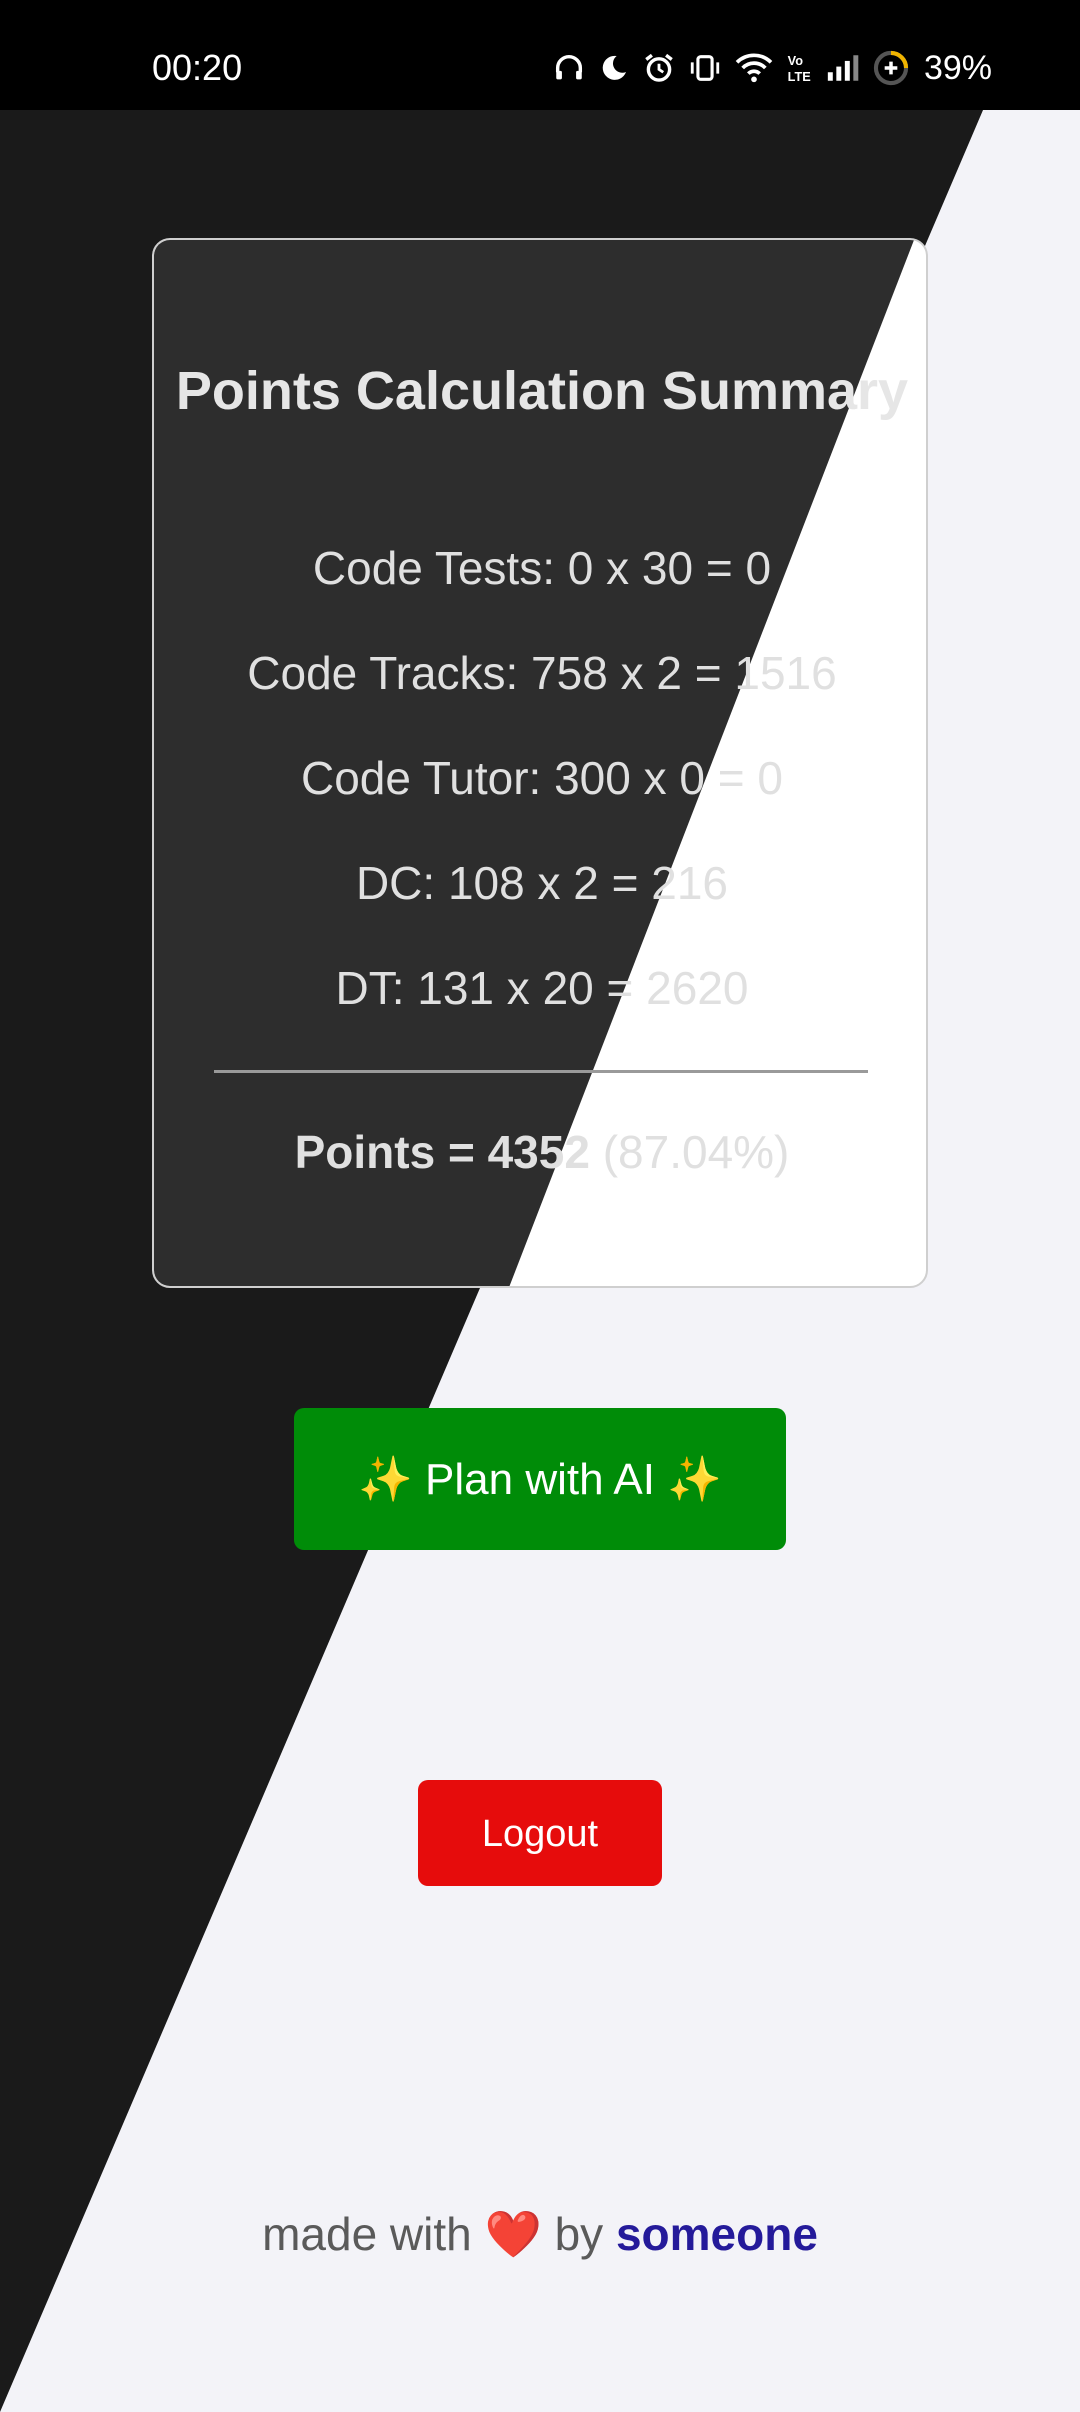 This screenshot has height=2412, width=1080. What do you see at coordinates (717, 2234) in the screenshot?
I see `author-link: someone` at bounding box center [717, 2234].